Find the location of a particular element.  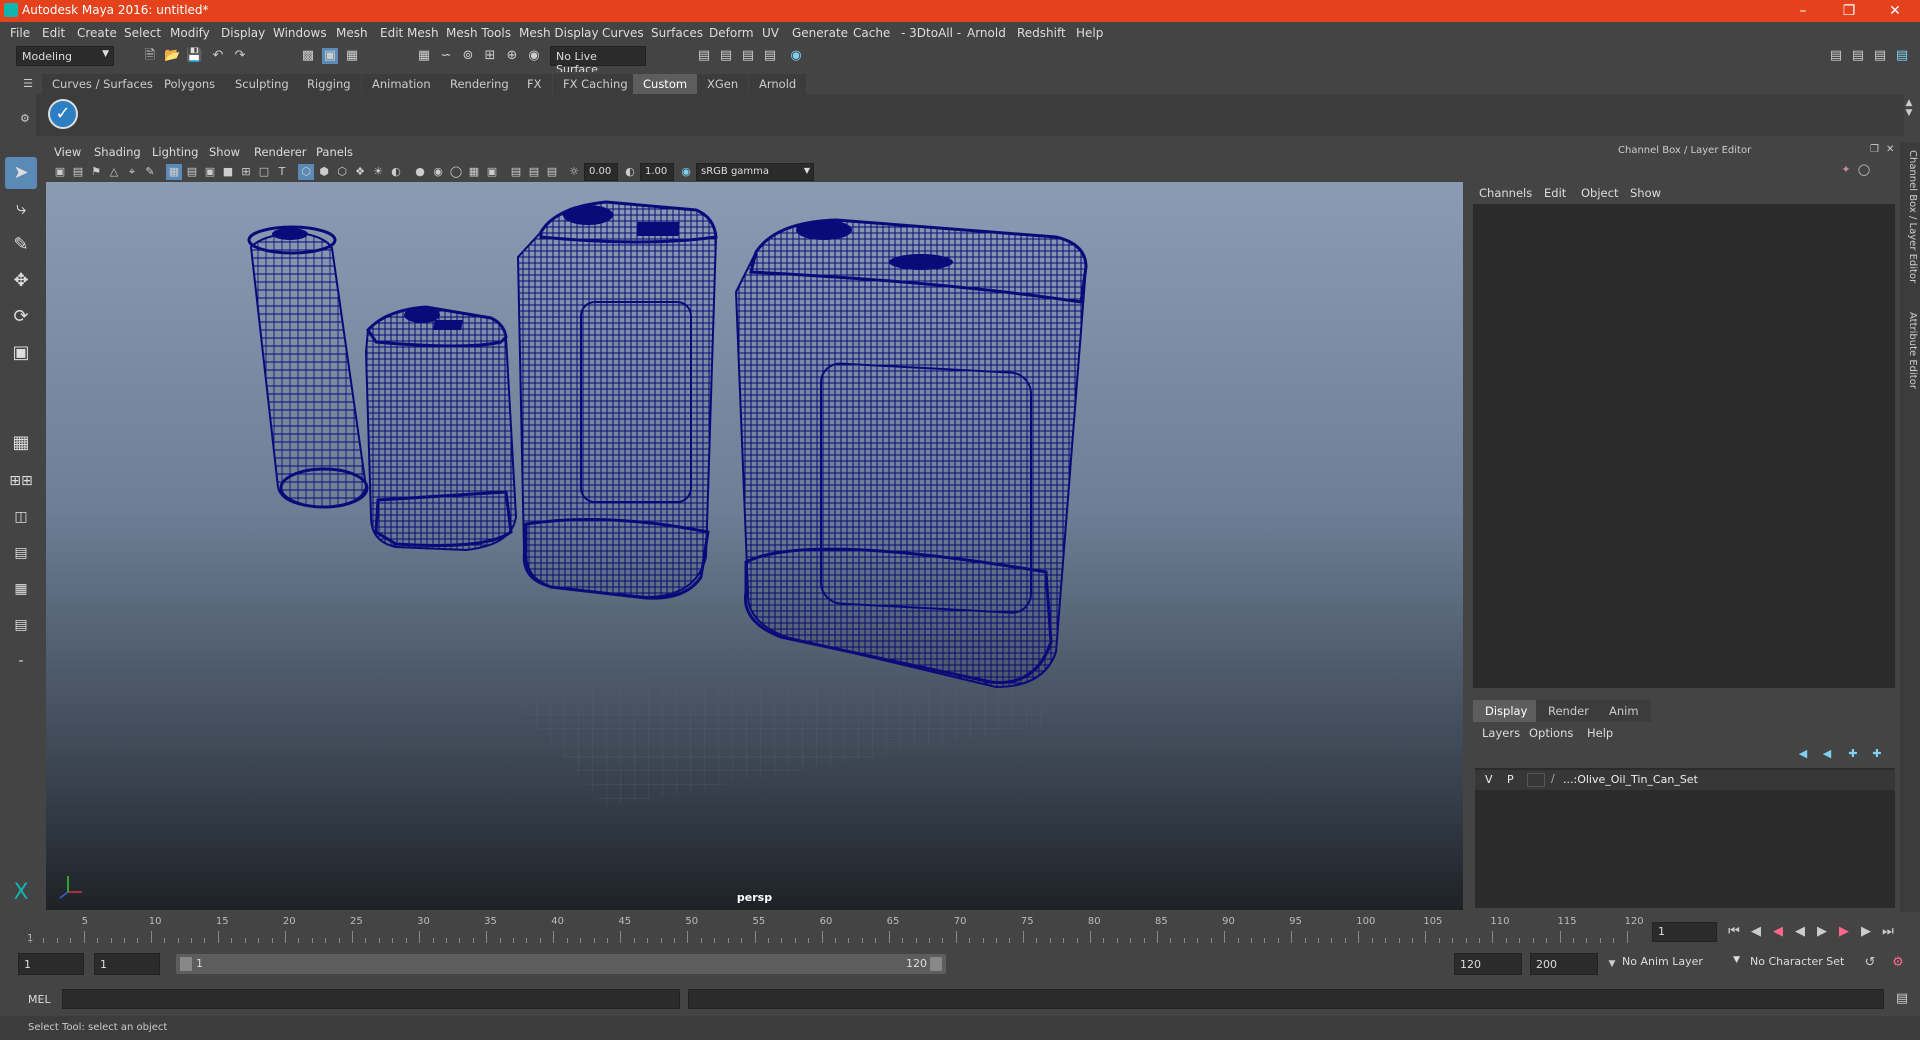

shelf-scroll-icon: ▲ ▼ is located at coordinates (1909, 116).